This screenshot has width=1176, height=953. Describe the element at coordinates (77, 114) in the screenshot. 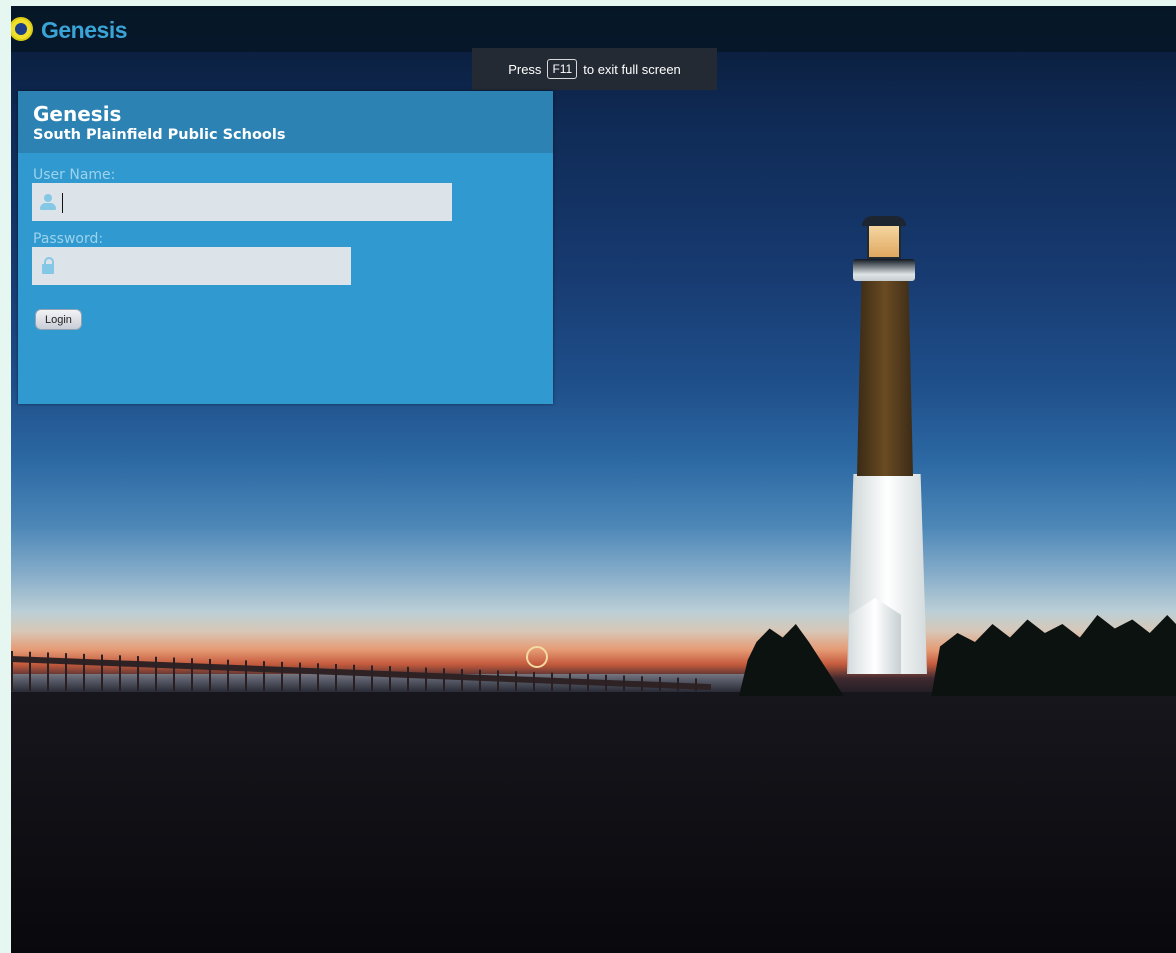

I see `login-title: Genesis` at that location.